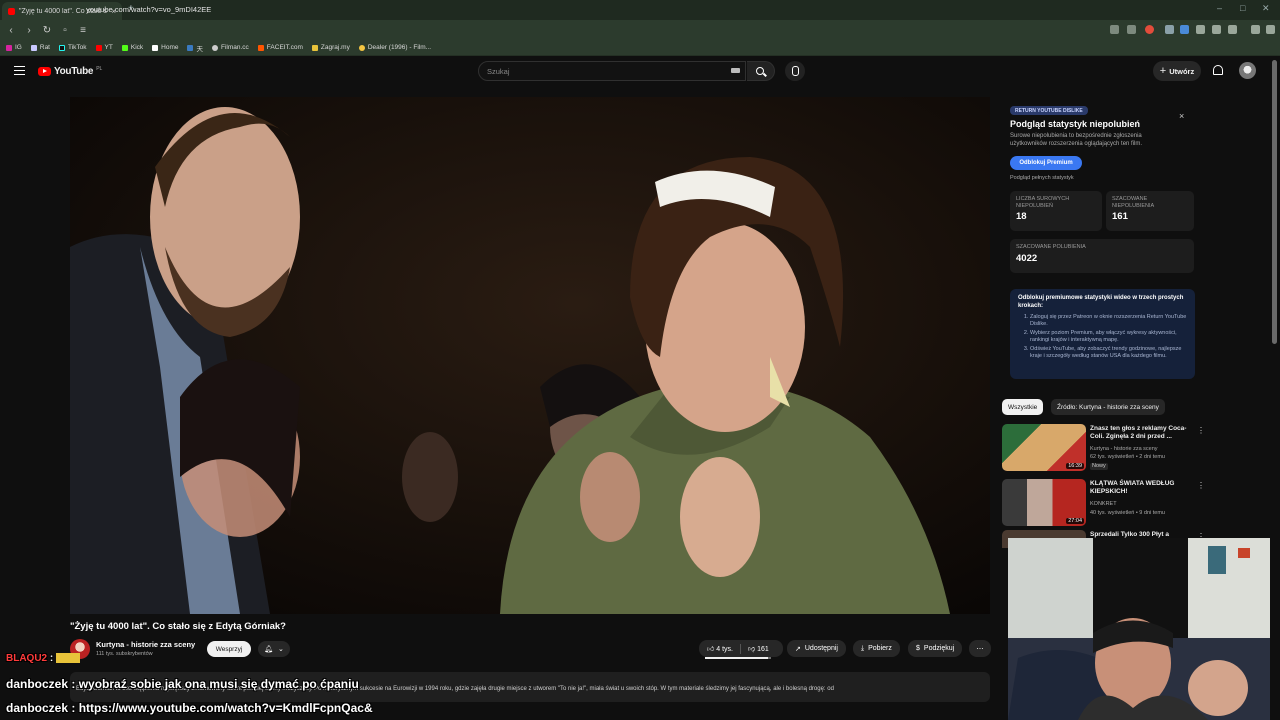 The width and height of the screenshot is (1280, 720). I want to click on bookmark-ig: IG, so click(14, 47).